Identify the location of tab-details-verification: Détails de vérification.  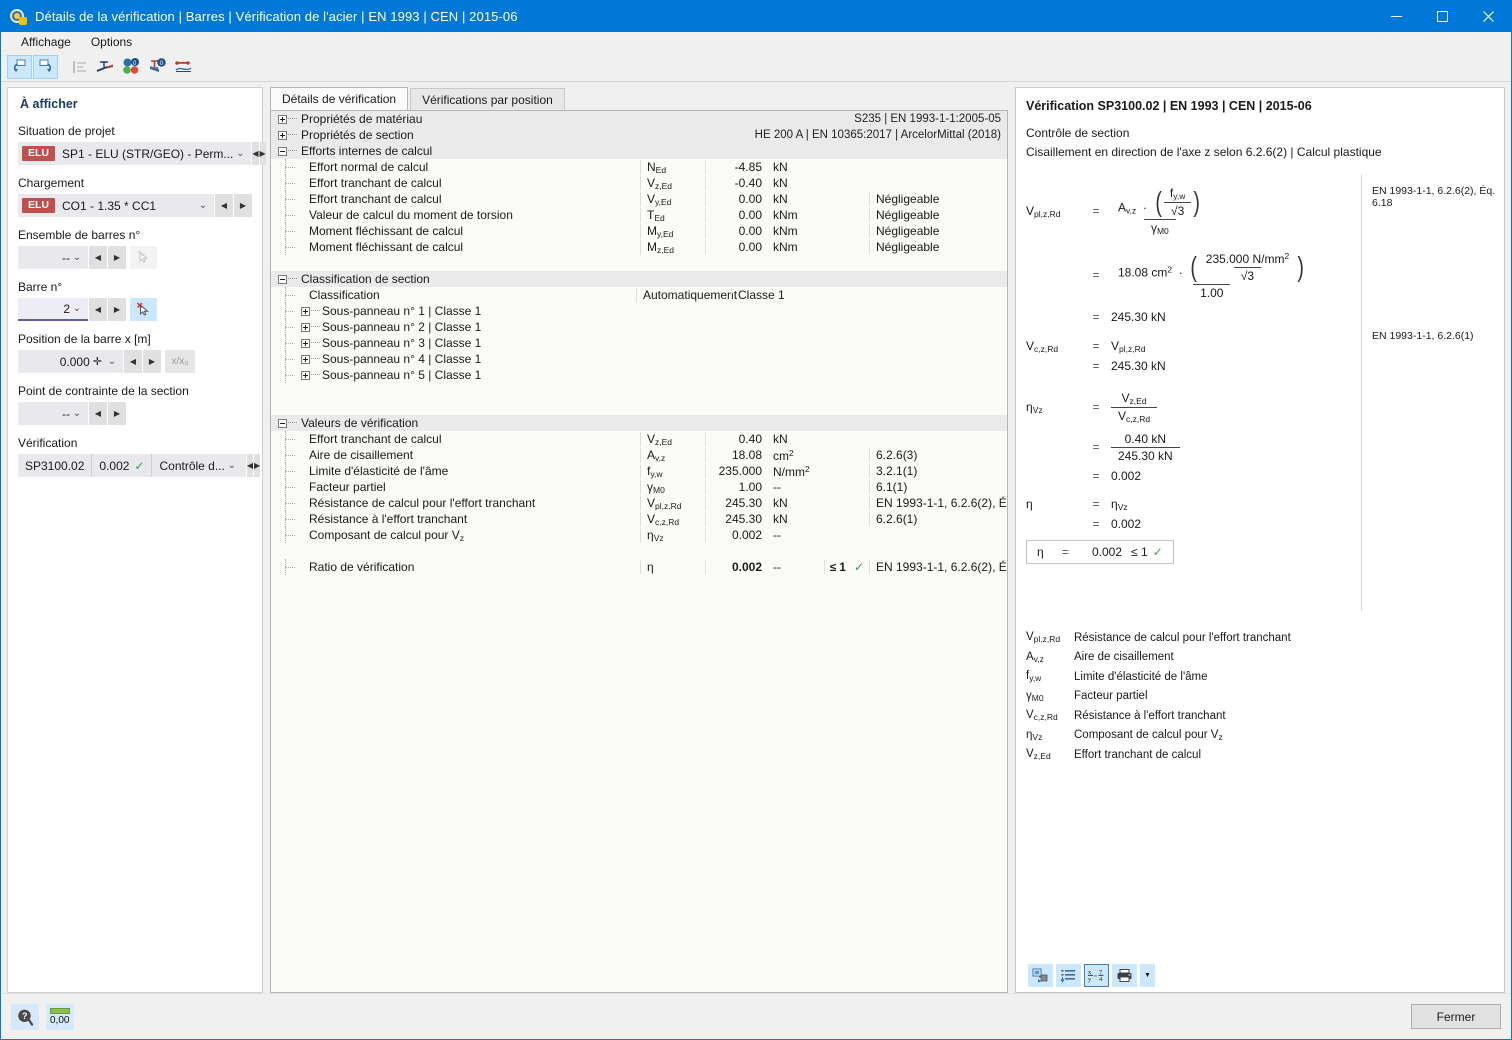
(339, 98).